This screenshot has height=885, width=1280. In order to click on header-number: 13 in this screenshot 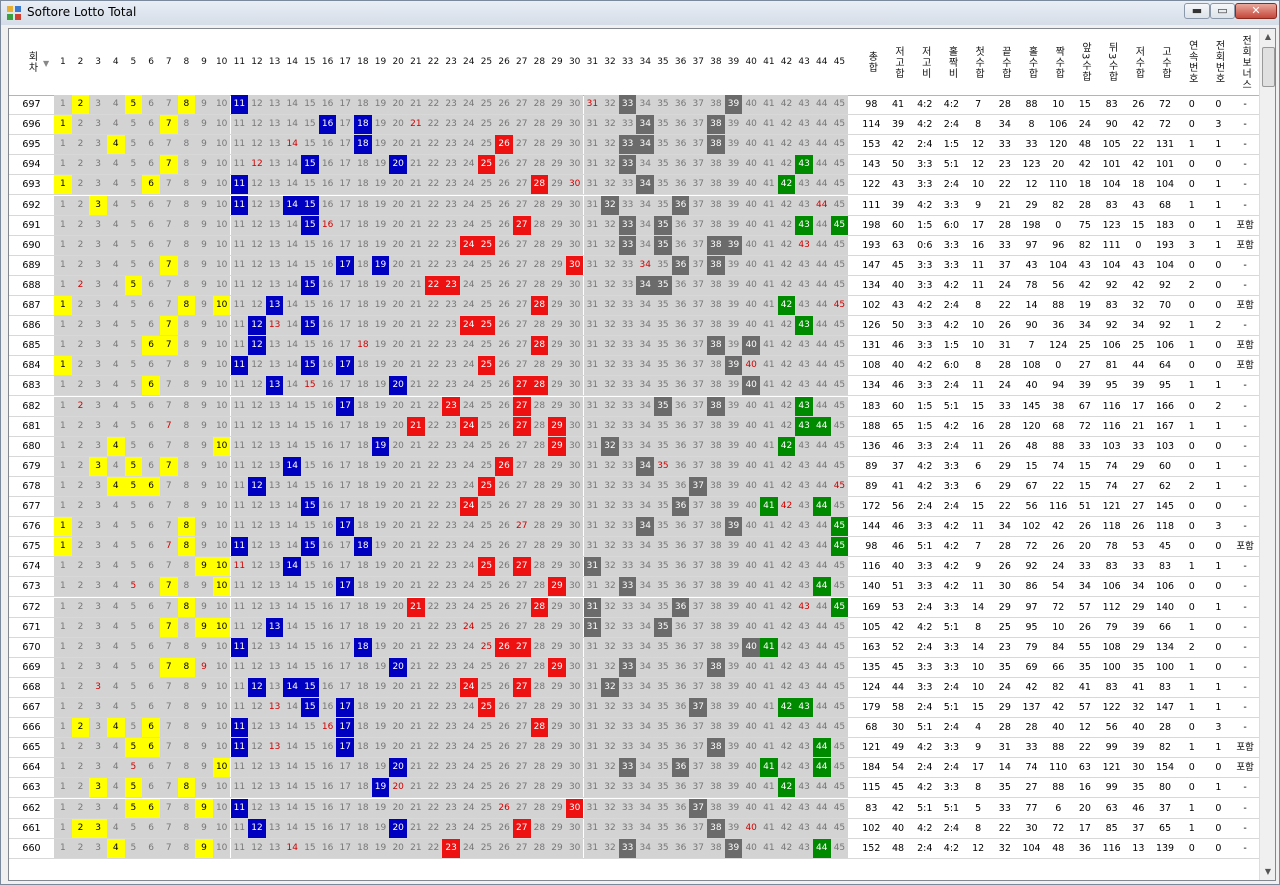, I will do `click(275, 62)`.